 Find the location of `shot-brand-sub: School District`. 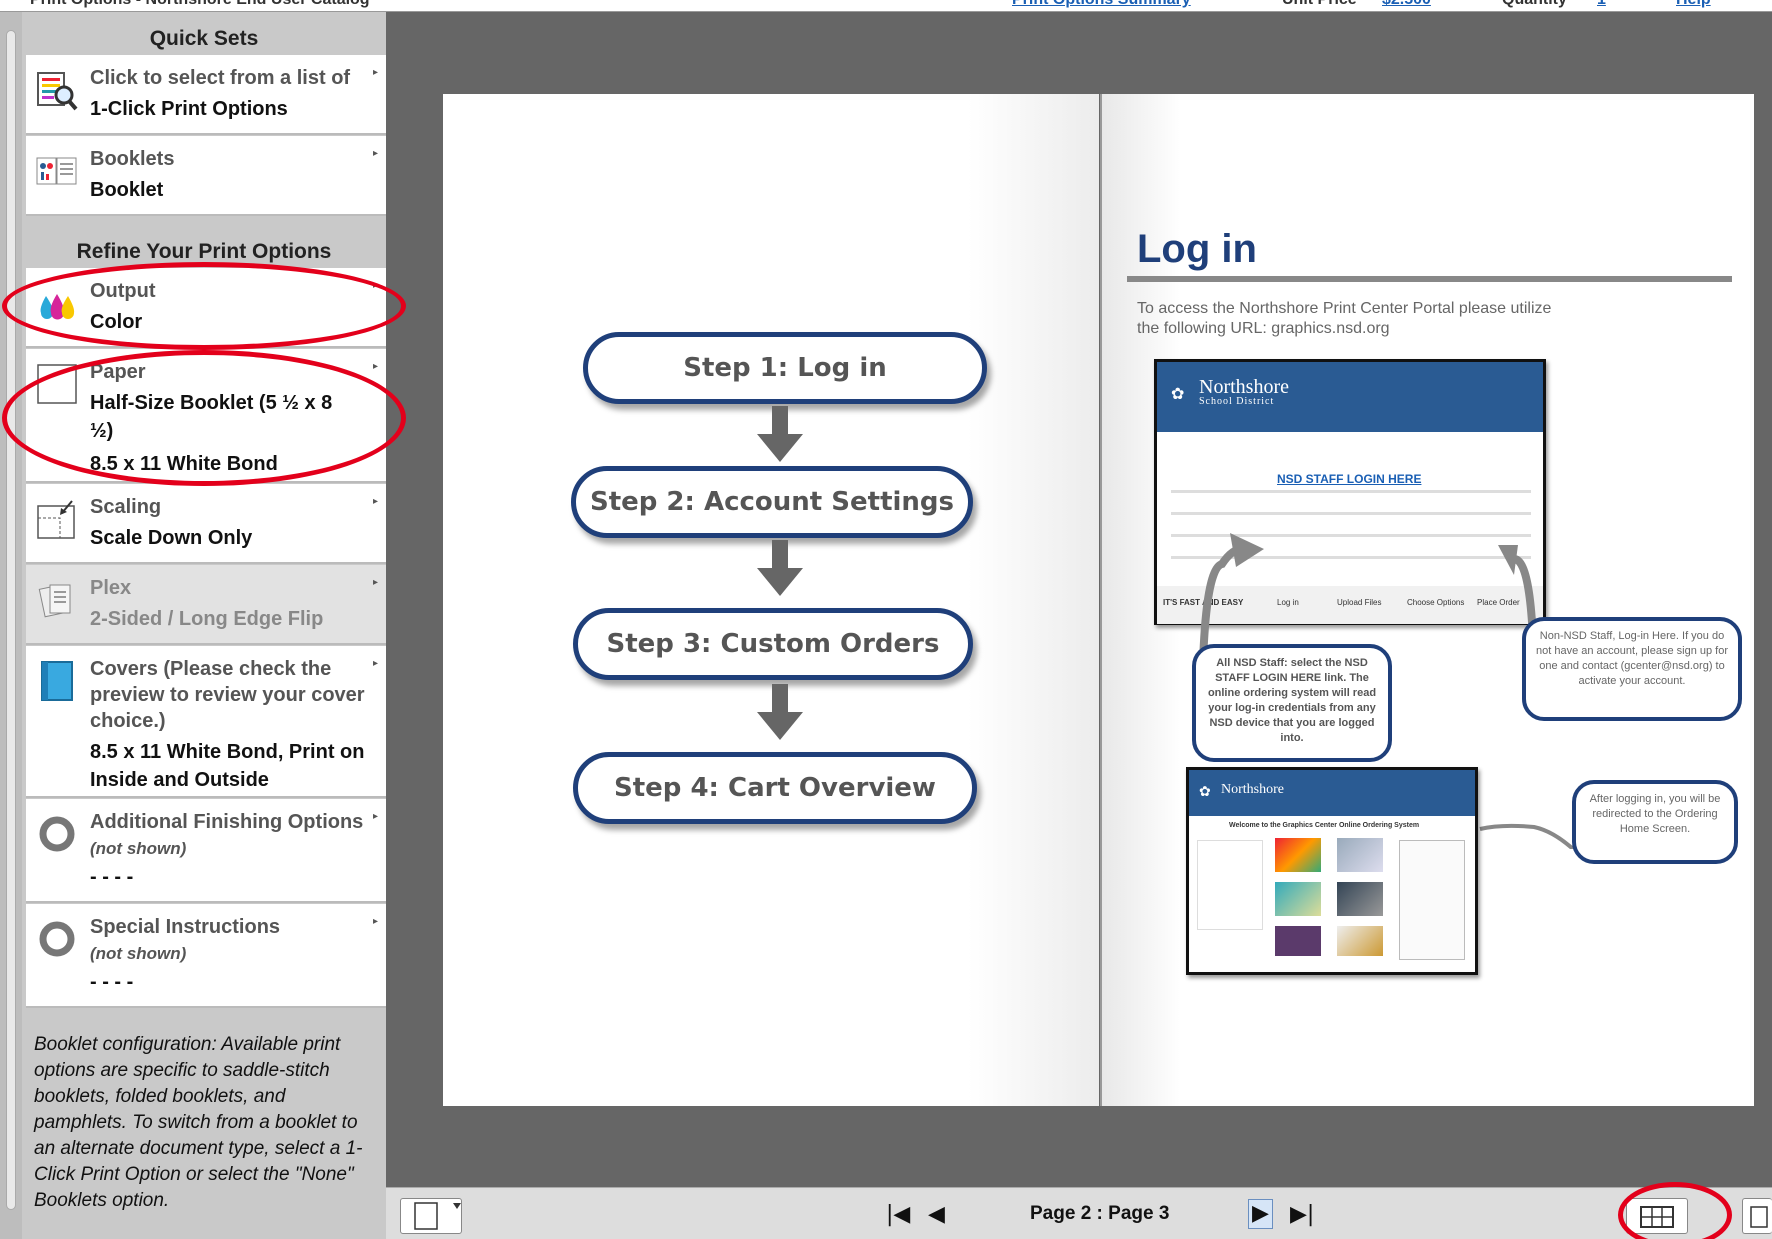

shot-brand-sub: School District is located at coordinates (1237, 401).